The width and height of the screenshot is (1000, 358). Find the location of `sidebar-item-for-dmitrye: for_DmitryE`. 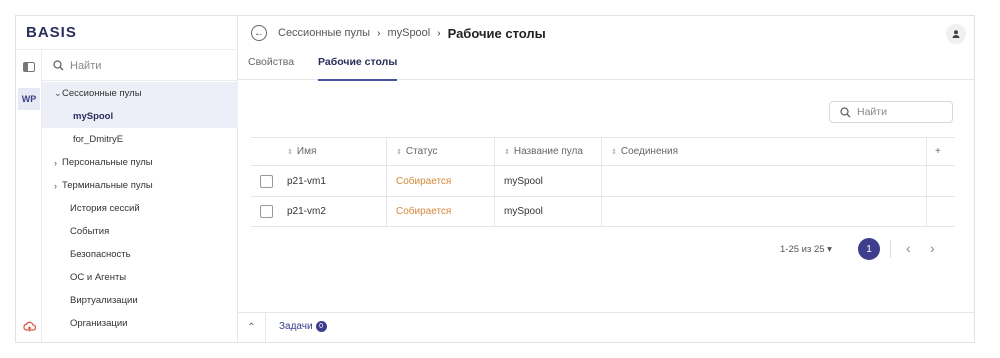

sidebar-item-for-dmitrye: for_DmitryE is located at coordinates (140, 139).